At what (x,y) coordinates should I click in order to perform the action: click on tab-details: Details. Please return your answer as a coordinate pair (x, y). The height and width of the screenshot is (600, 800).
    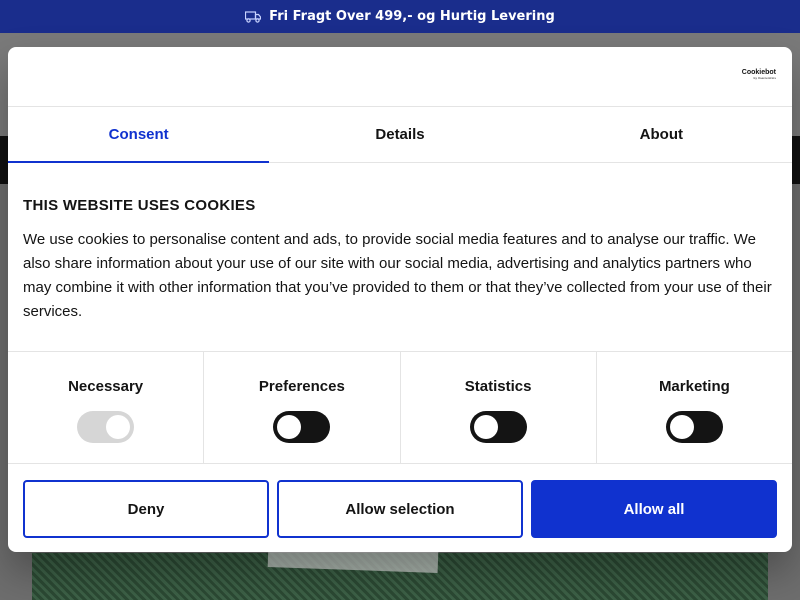
    Looking at the image, I should click on (399, 134).